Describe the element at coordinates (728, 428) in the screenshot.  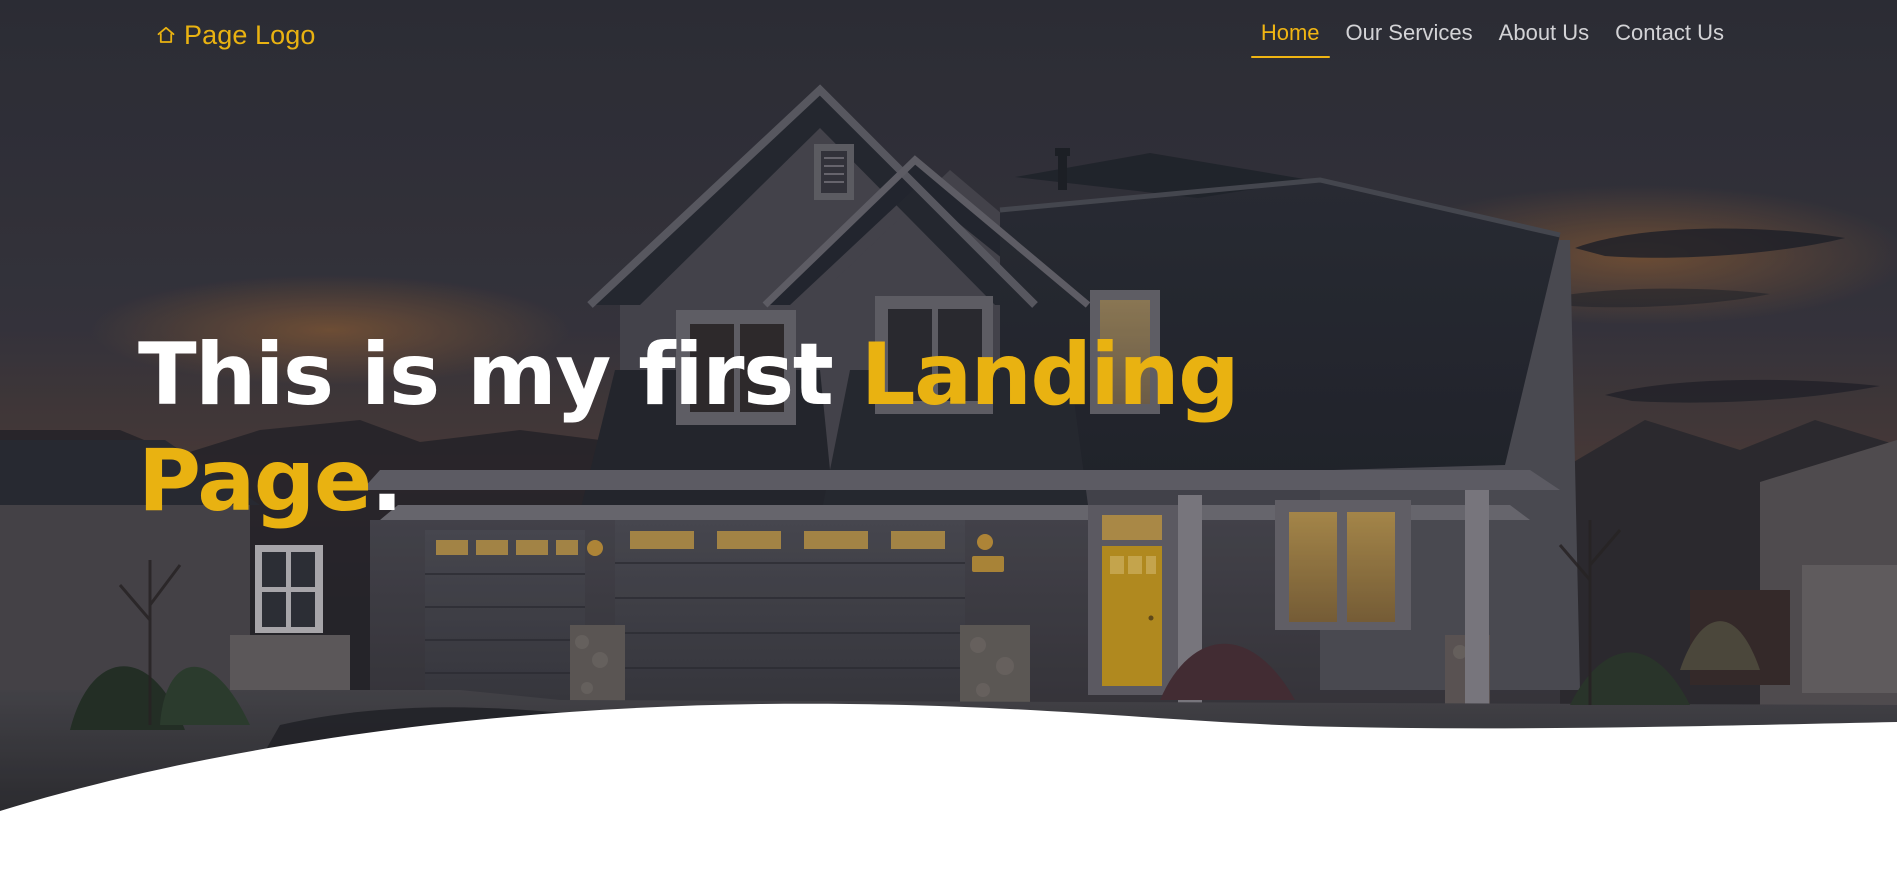
I see `hero-headline: This is my first Landing Page.` at that location.